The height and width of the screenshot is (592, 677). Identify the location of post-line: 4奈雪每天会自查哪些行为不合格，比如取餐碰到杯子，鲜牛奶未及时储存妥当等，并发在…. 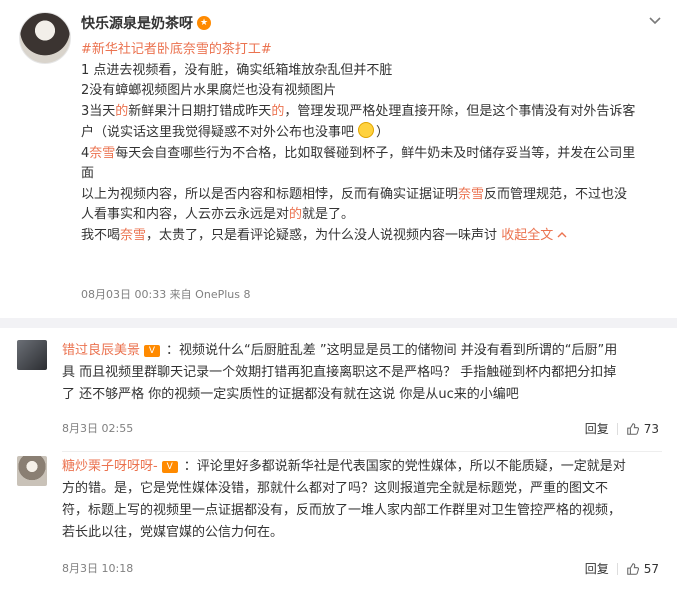
(373, 154).